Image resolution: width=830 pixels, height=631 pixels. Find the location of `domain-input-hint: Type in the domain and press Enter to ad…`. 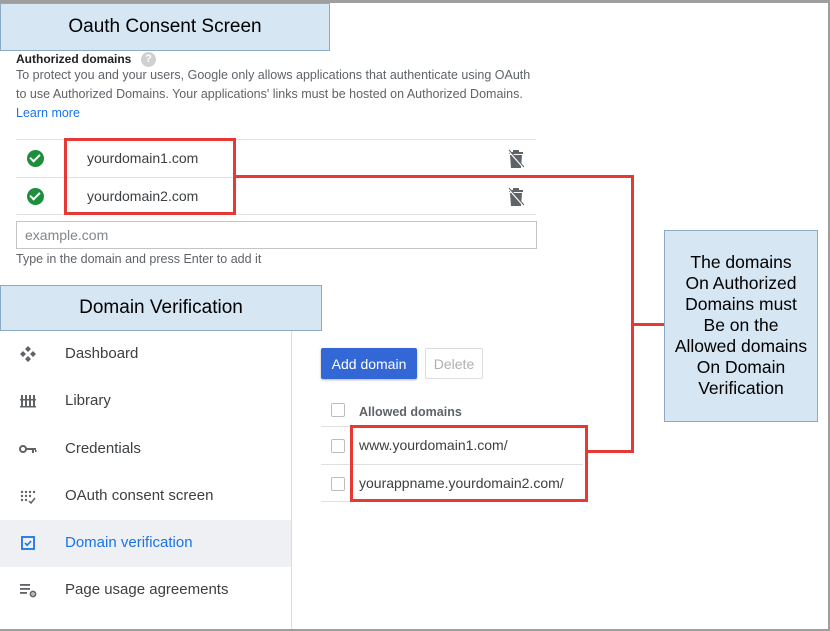

domain-input-hint: Type in the domain and press Enter to ad… is located at coordinates (139, 259).